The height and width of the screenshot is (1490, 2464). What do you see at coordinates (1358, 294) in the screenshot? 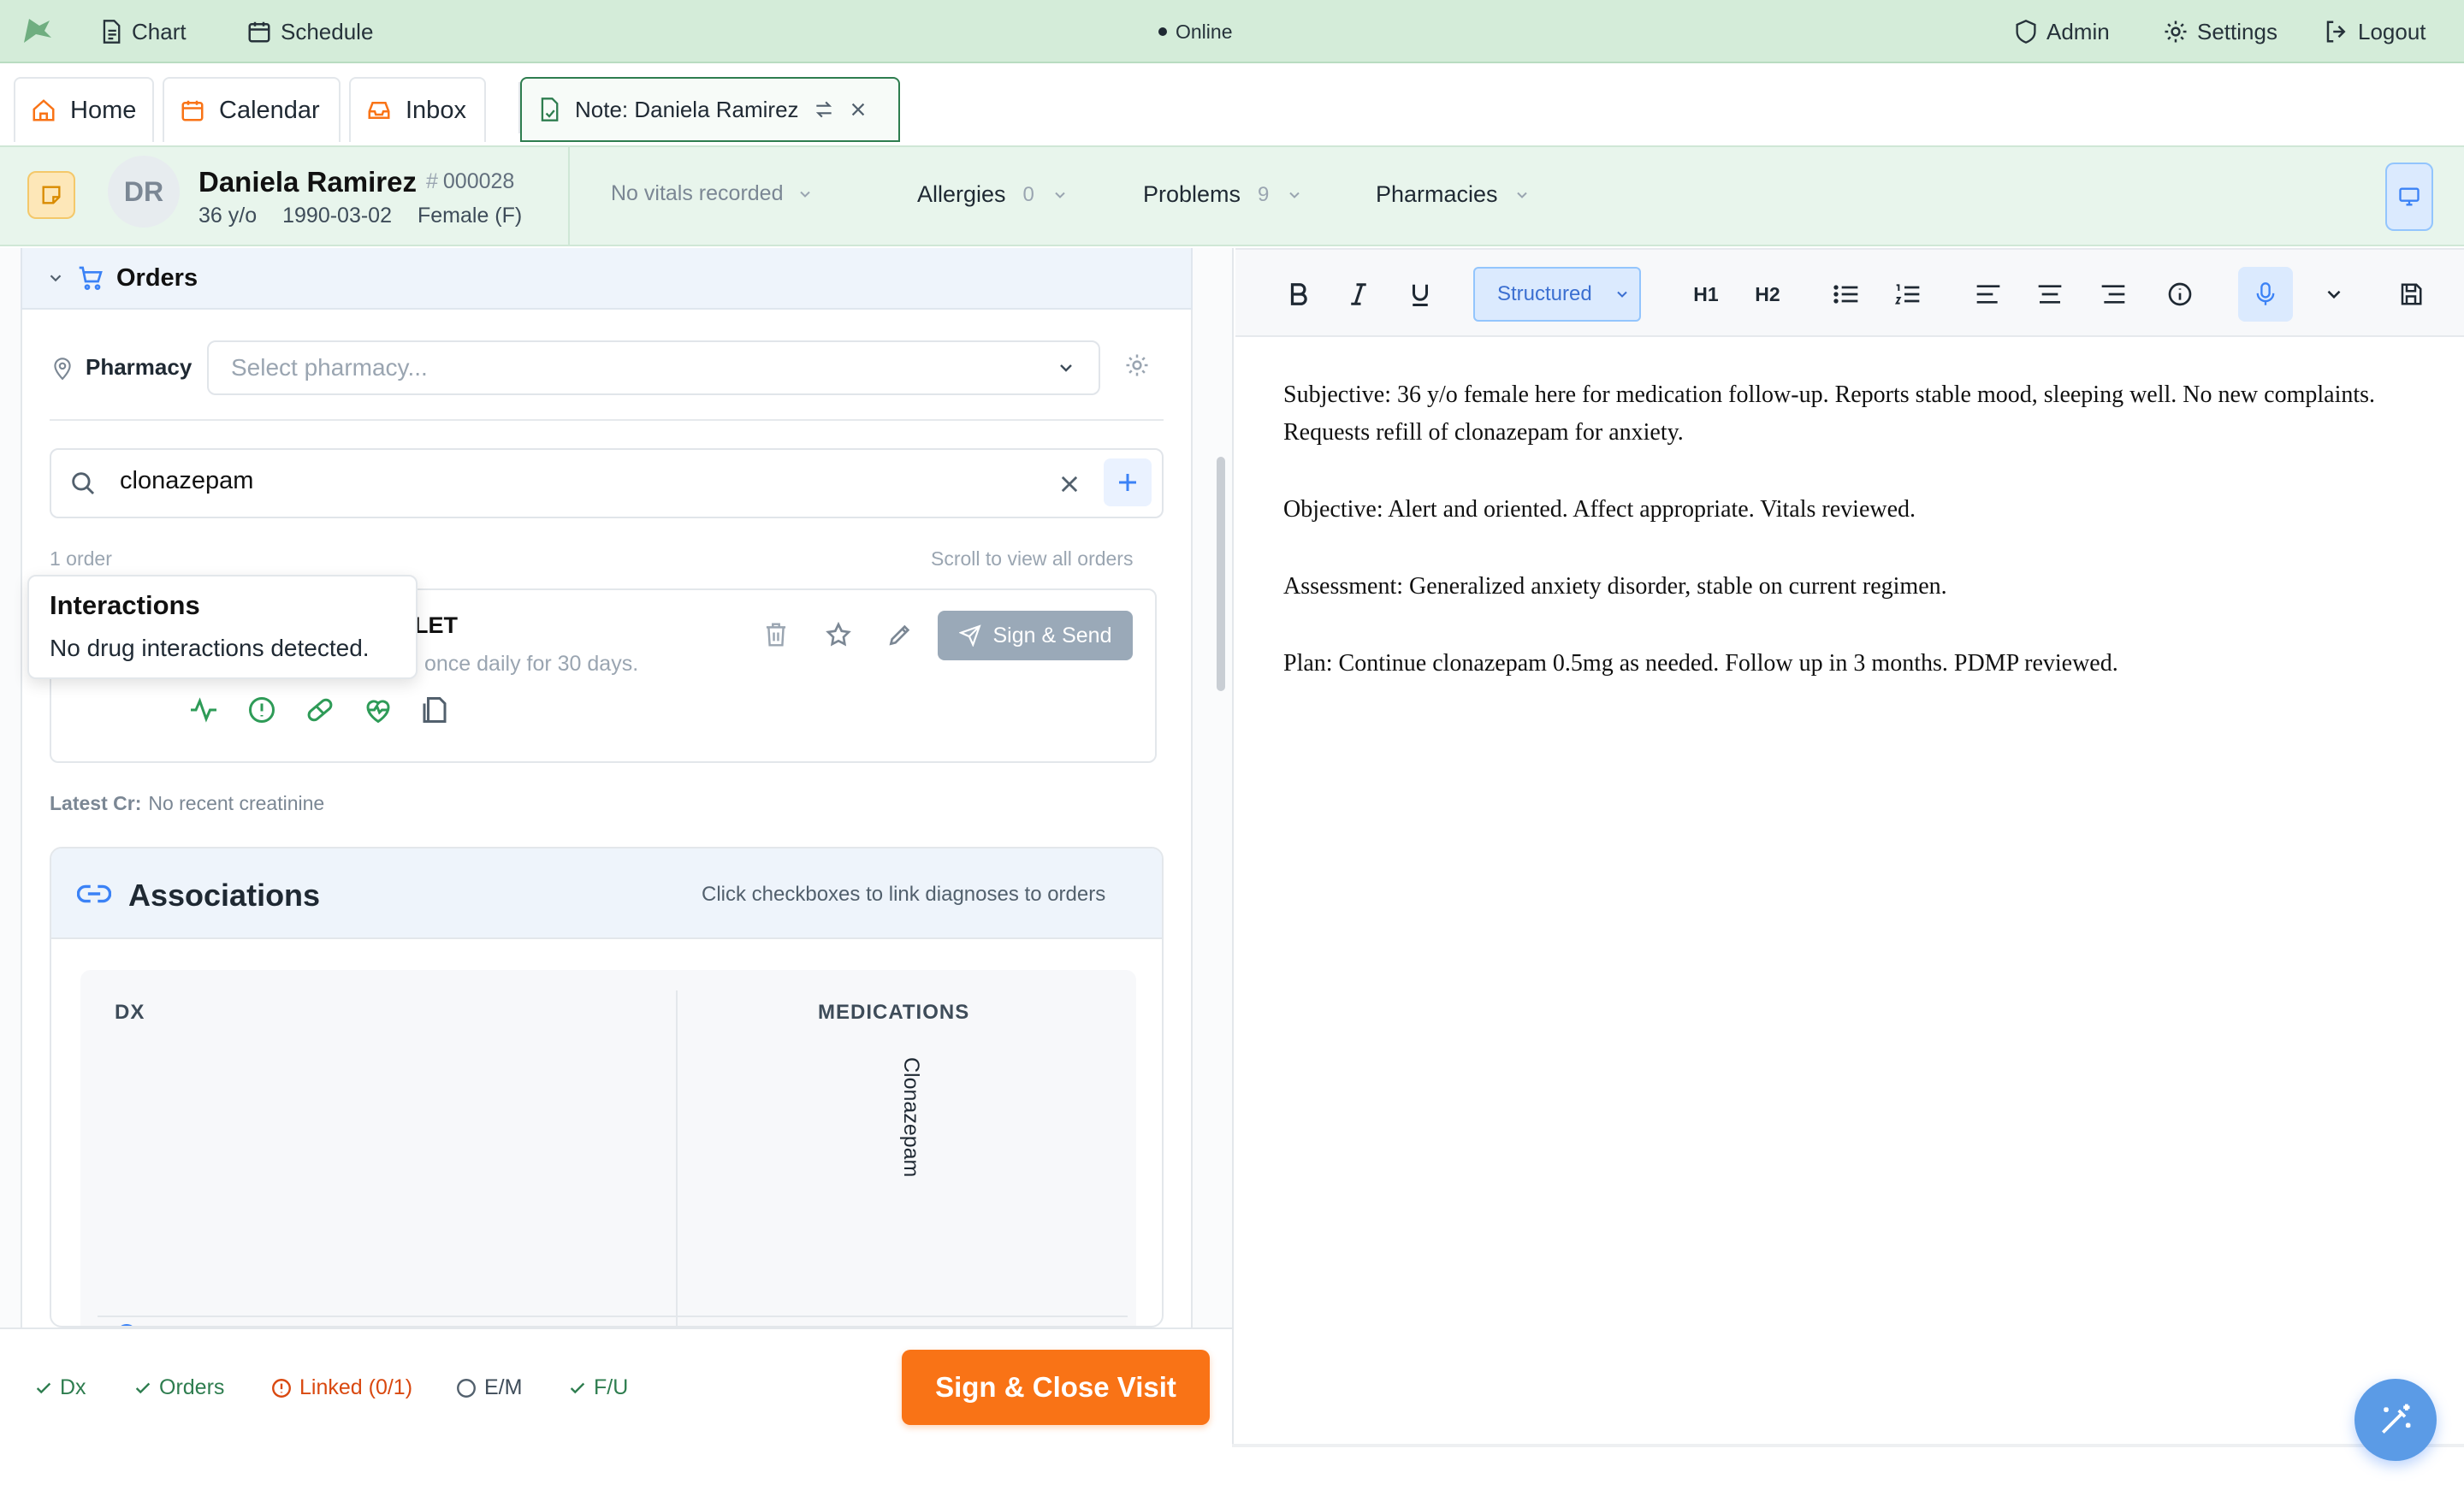
I see `italic-icon` at bounding box center [1358, 294].